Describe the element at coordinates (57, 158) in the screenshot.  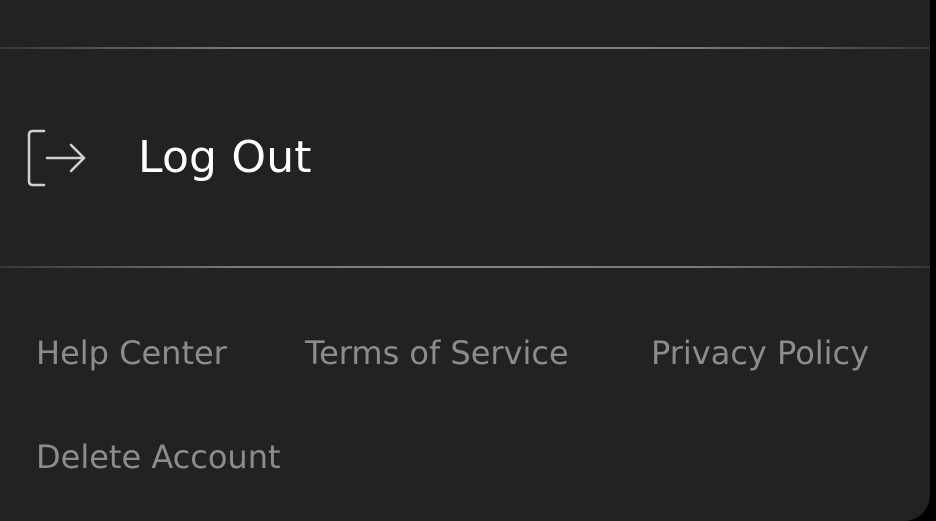
I see `logout-icon` at that location.